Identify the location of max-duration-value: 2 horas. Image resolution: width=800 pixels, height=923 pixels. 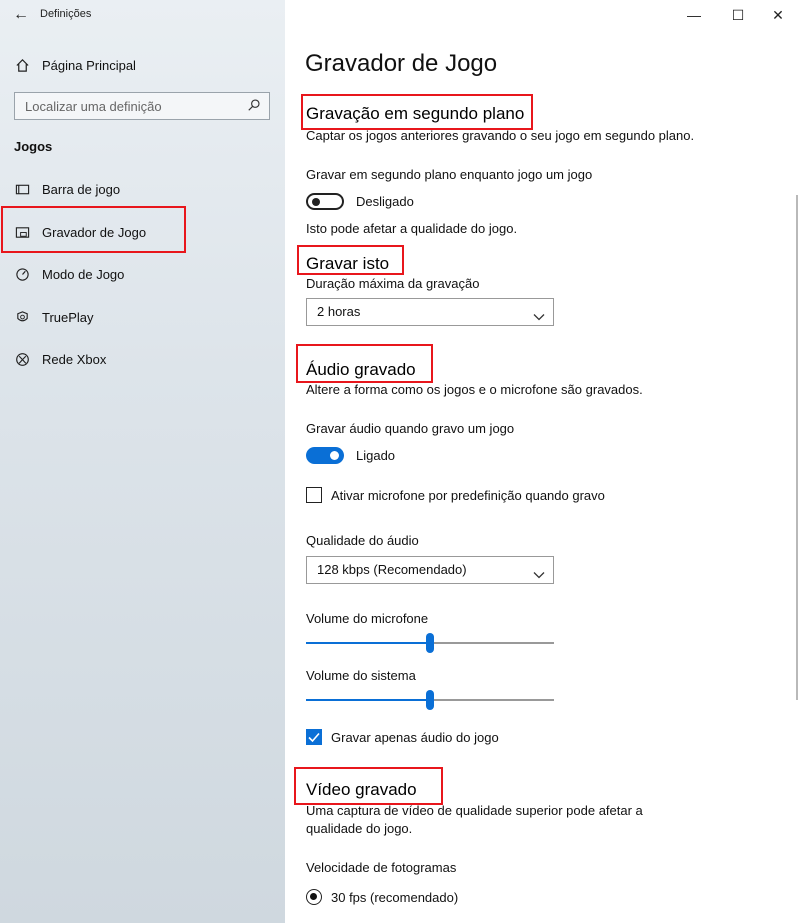
(339, 311).